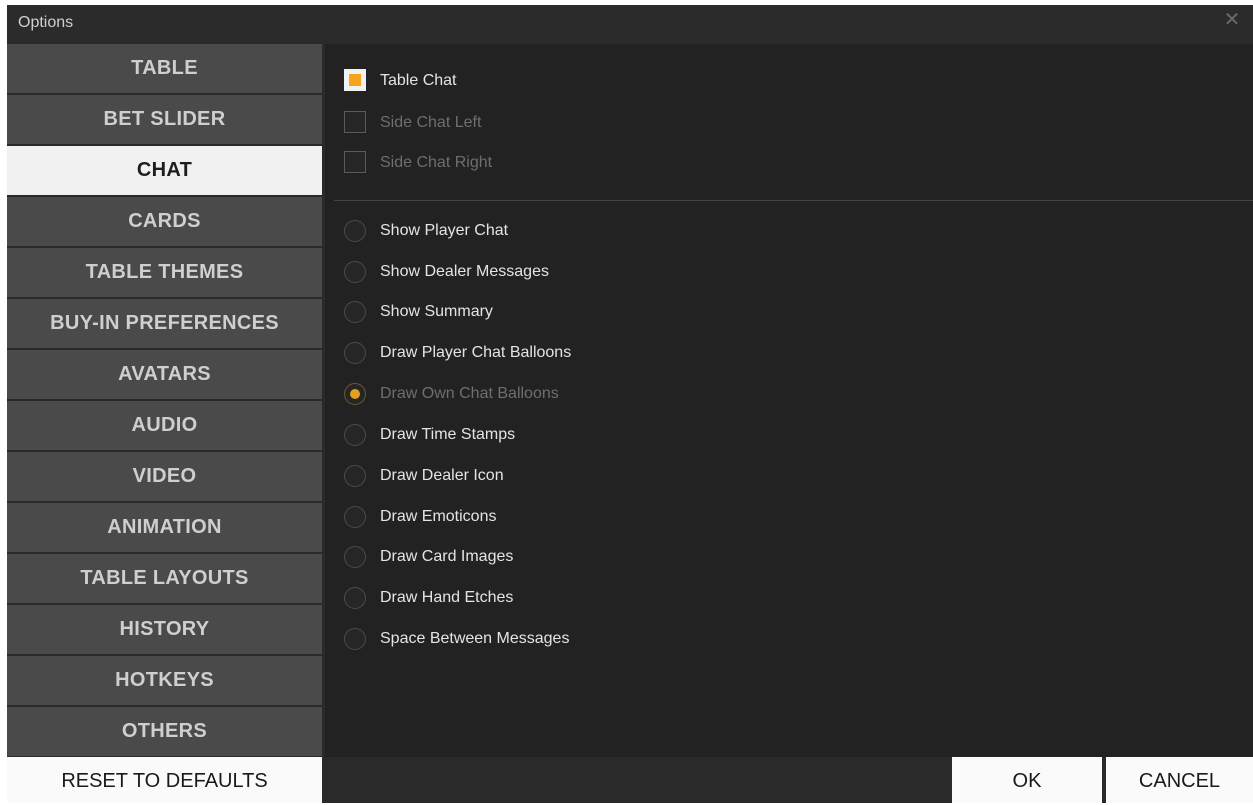 The width and height of the screenshot is (1253, 805). I want to click on side-chat-left-checkbox, so click(355, 122).